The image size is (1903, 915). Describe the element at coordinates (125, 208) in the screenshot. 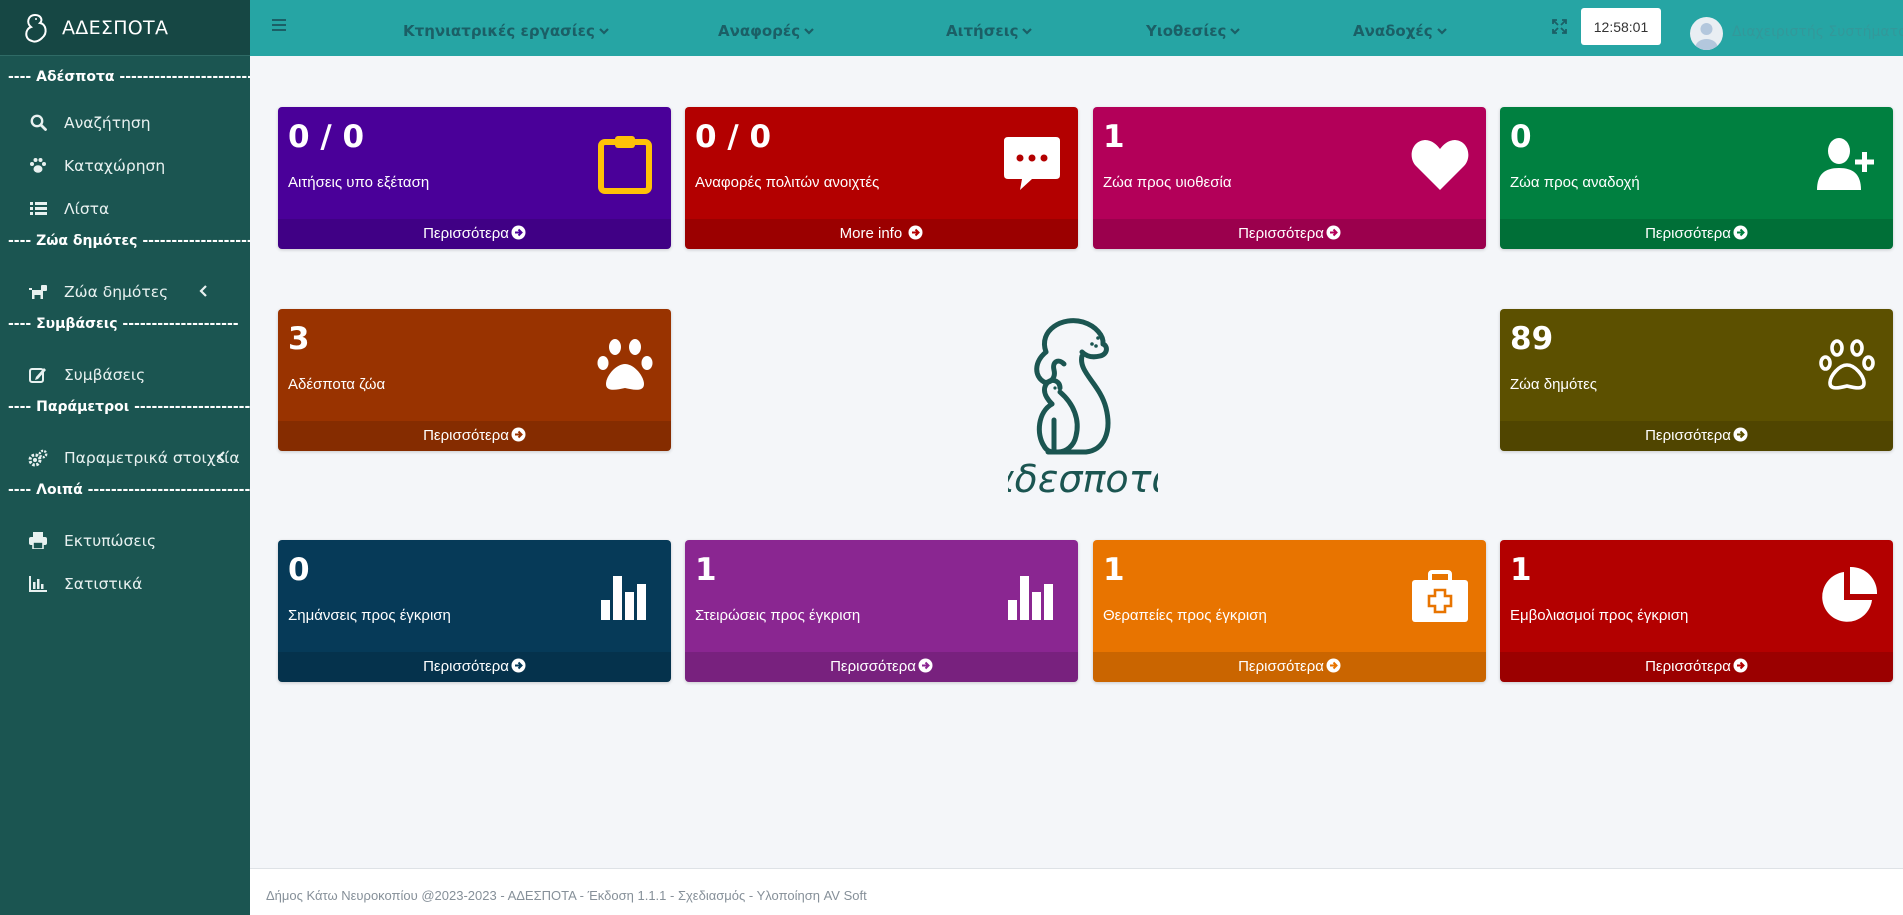

I see `sidebar-item-list: Λίστα` at that location.